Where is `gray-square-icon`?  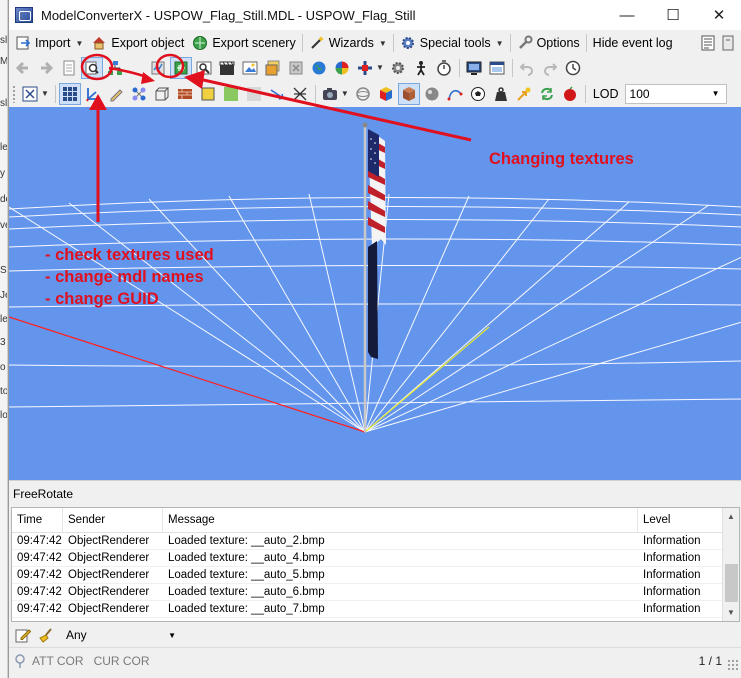 gray-square-icon is located at coordinates (254, 94).